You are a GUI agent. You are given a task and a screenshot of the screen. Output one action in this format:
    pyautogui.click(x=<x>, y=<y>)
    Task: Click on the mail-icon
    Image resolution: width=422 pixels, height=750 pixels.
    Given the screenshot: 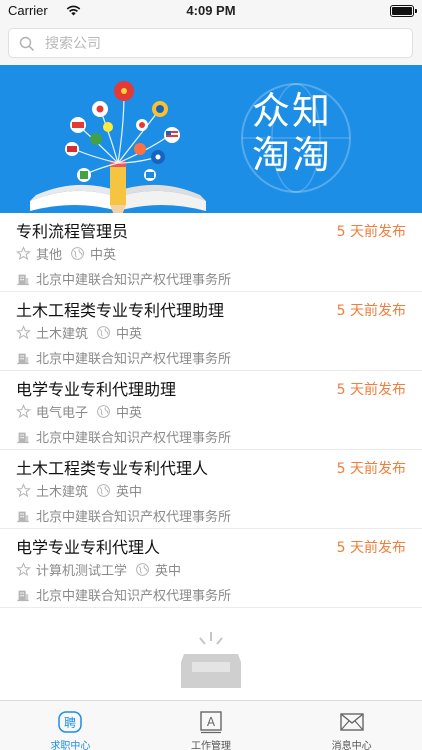 What is the action you would take?
    pyautogui.click(x=351, y=722)
    